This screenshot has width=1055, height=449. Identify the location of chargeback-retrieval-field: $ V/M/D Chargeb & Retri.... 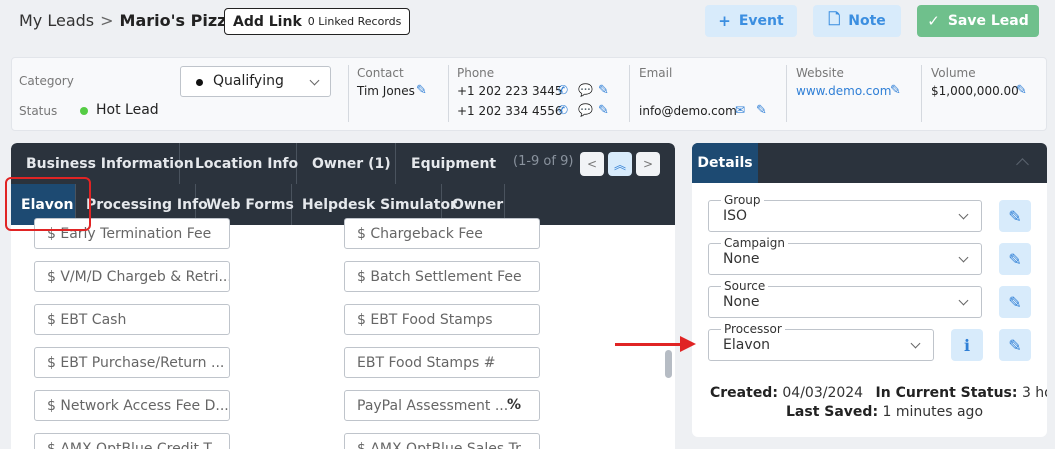
(132, 276).